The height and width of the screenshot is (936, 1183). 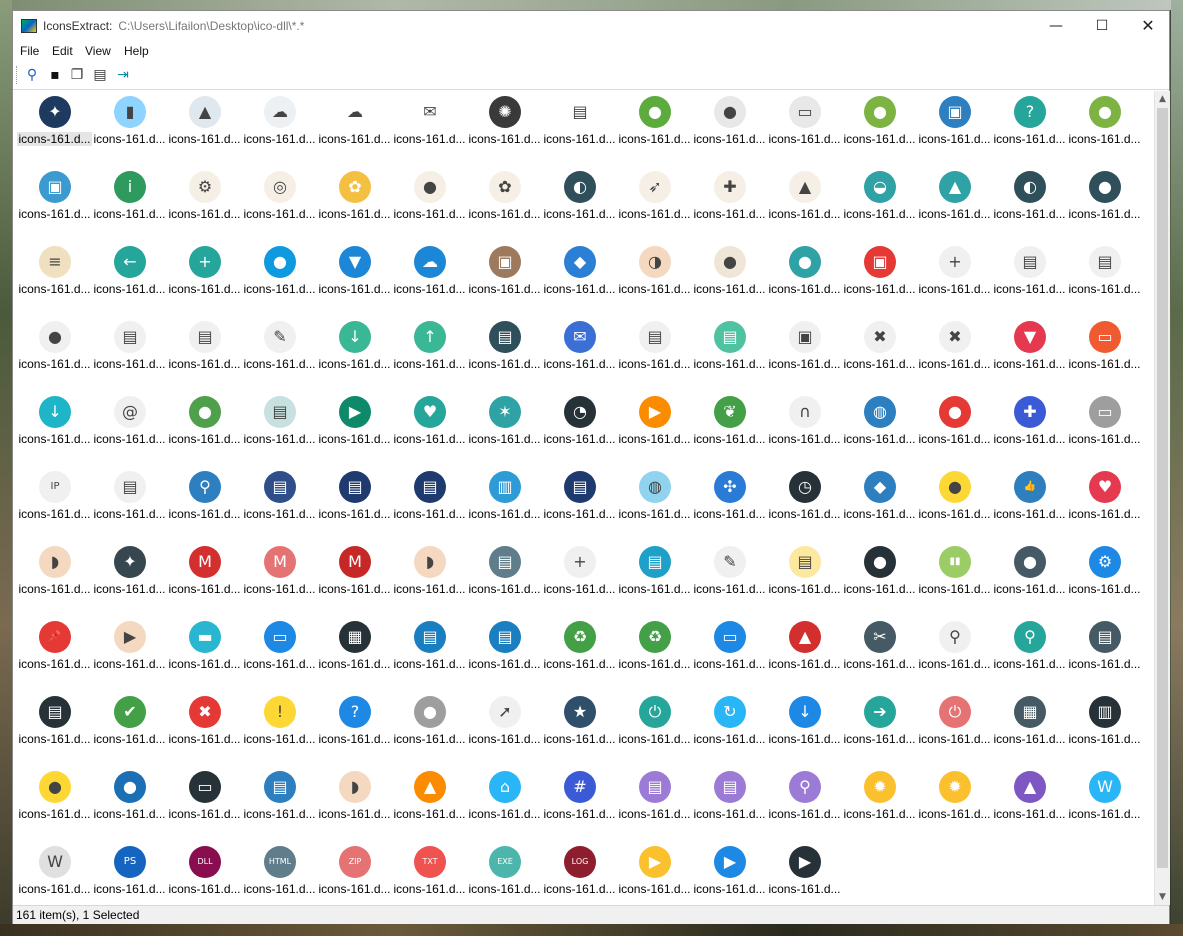 What do you see at coordinates (1102, 26) in the screenshot?
I see `maximize-button: ☐` at bounding box center [1102, 26].